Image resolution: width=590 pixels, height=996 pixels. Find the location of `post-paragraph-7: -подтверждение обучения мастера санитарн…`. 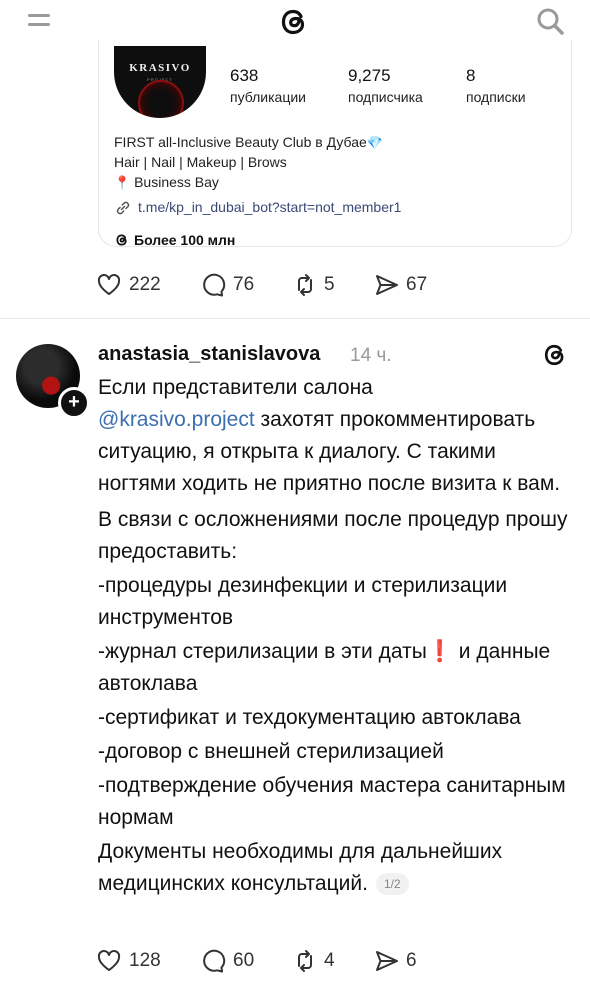

post-paragraph-7: -подтверждение обучения мастера санитарн… is located at coordinates (332, 801).